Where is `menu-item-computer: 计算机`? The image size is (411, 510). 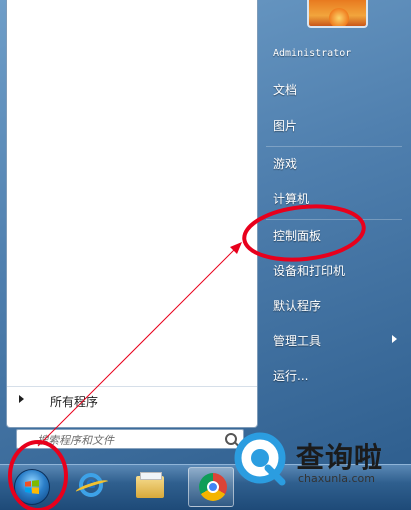
menu-item-computer: 计算机 is located at coordinates (291, 198).